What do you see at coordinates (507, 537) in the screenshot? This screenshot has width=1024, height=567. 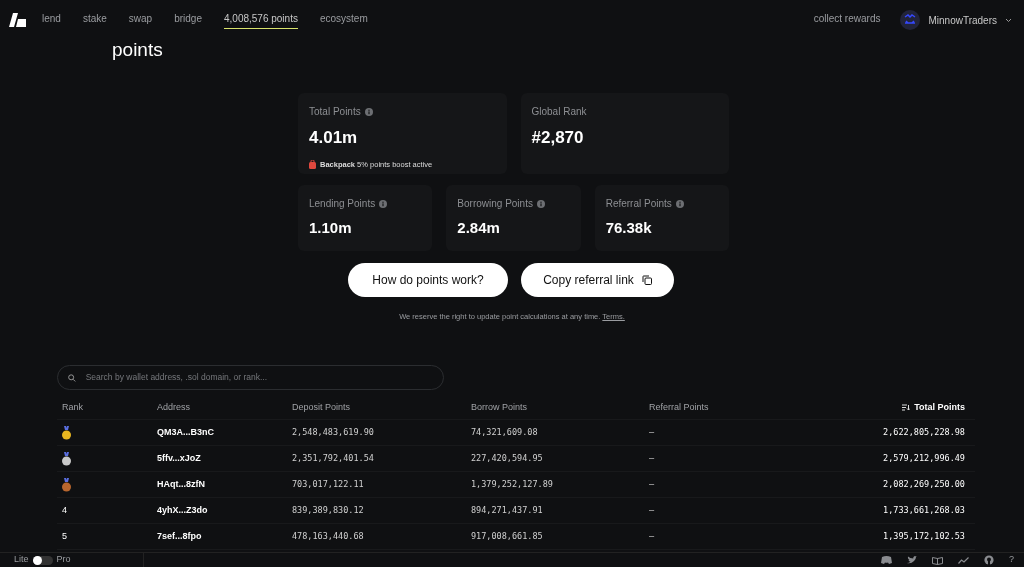 I see `table-cell-text: 917,008,661.85` at bounding box center [507, 537].